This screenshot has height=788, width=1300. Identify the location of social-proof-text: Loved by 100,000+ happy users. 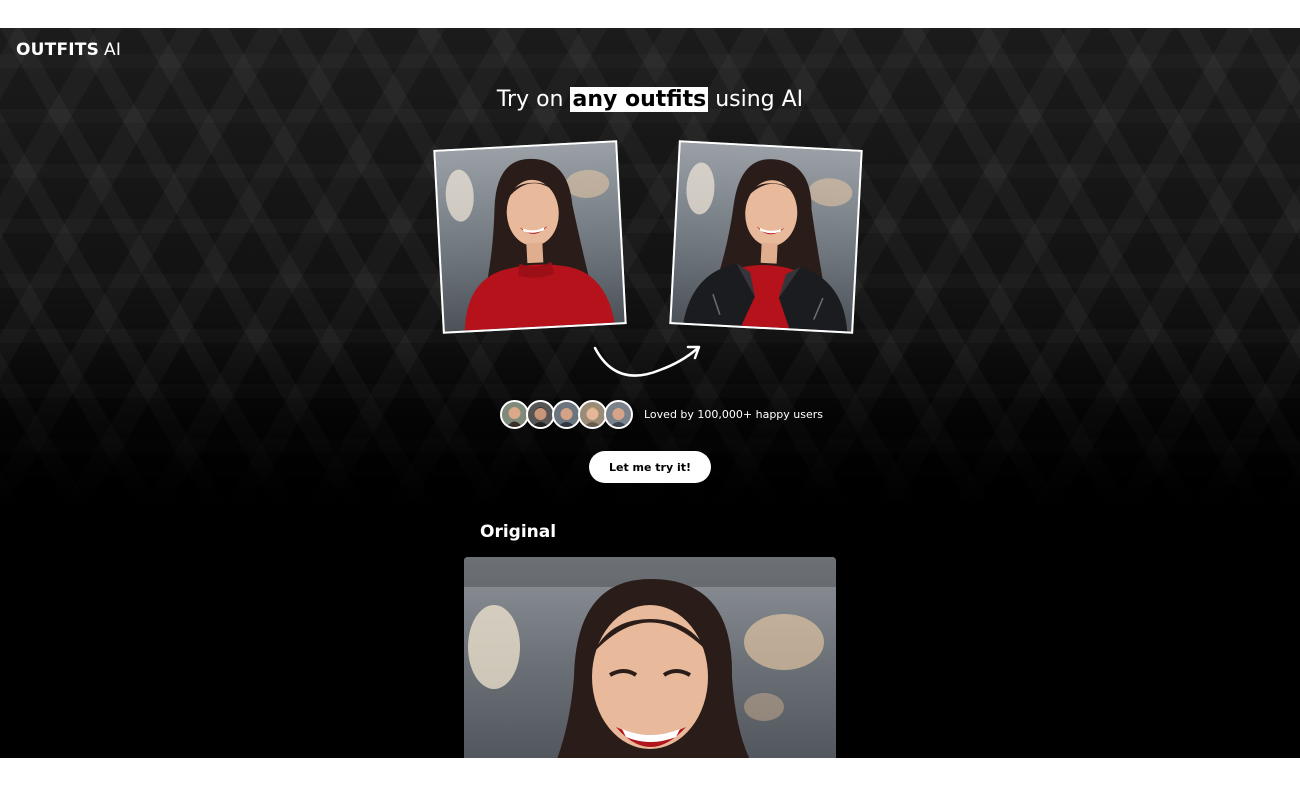
(734, 414).